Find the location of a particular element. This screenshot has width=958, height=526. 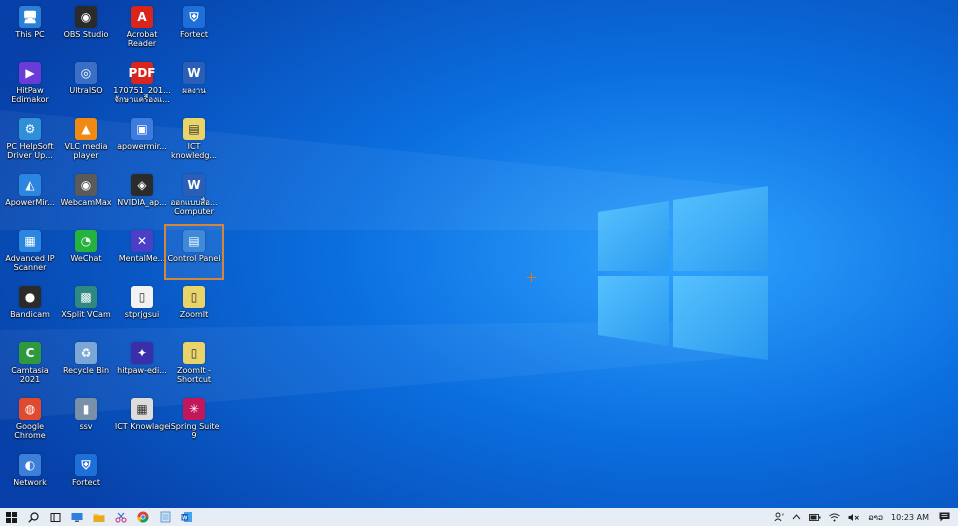

desktop-icon-glyph: ◐ is located at coordinates (30, 465).